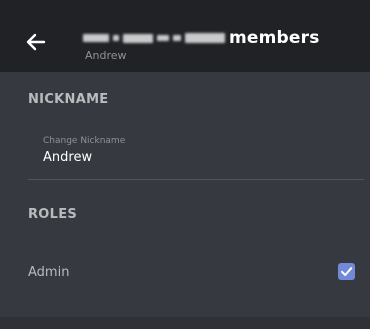 The height and width of the screenshot is (329, 370). Describe the element at coordinates (84, 141) in the screenshot. I see `nickname-field-label: Change Nickname` at that location.